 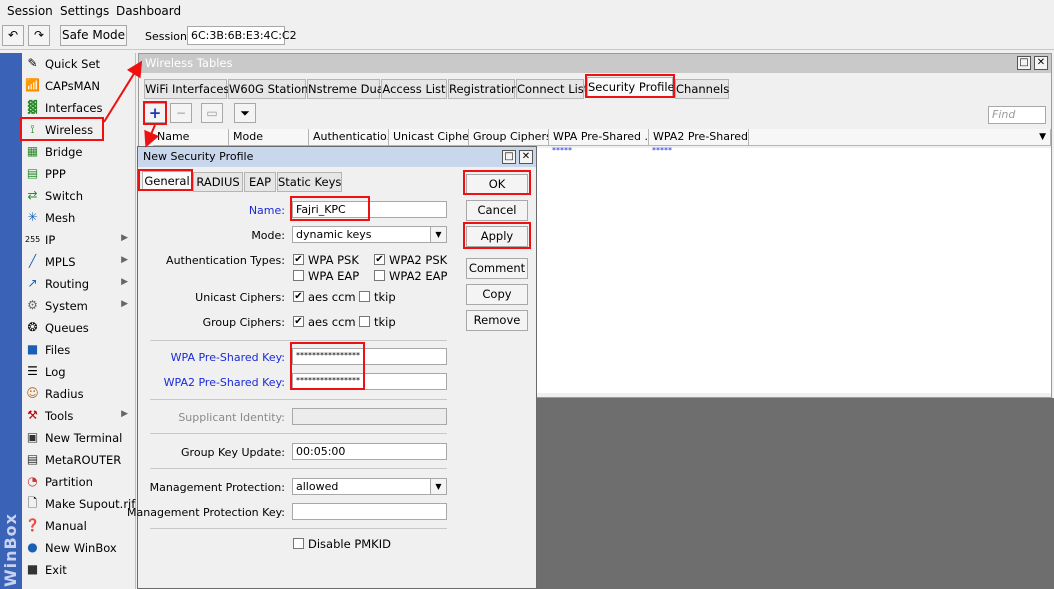 I want to click on separator, so click(x=298, y=433).